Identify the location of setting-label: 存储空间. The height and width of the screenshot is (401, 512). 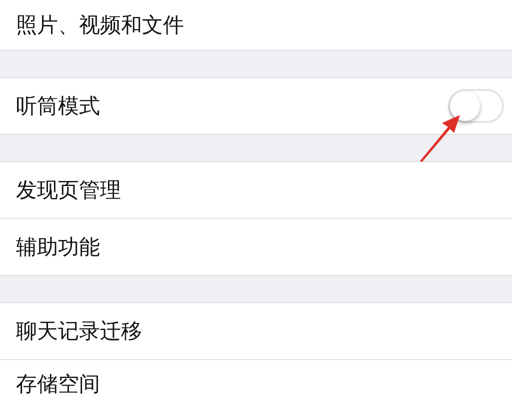
(58, 384).